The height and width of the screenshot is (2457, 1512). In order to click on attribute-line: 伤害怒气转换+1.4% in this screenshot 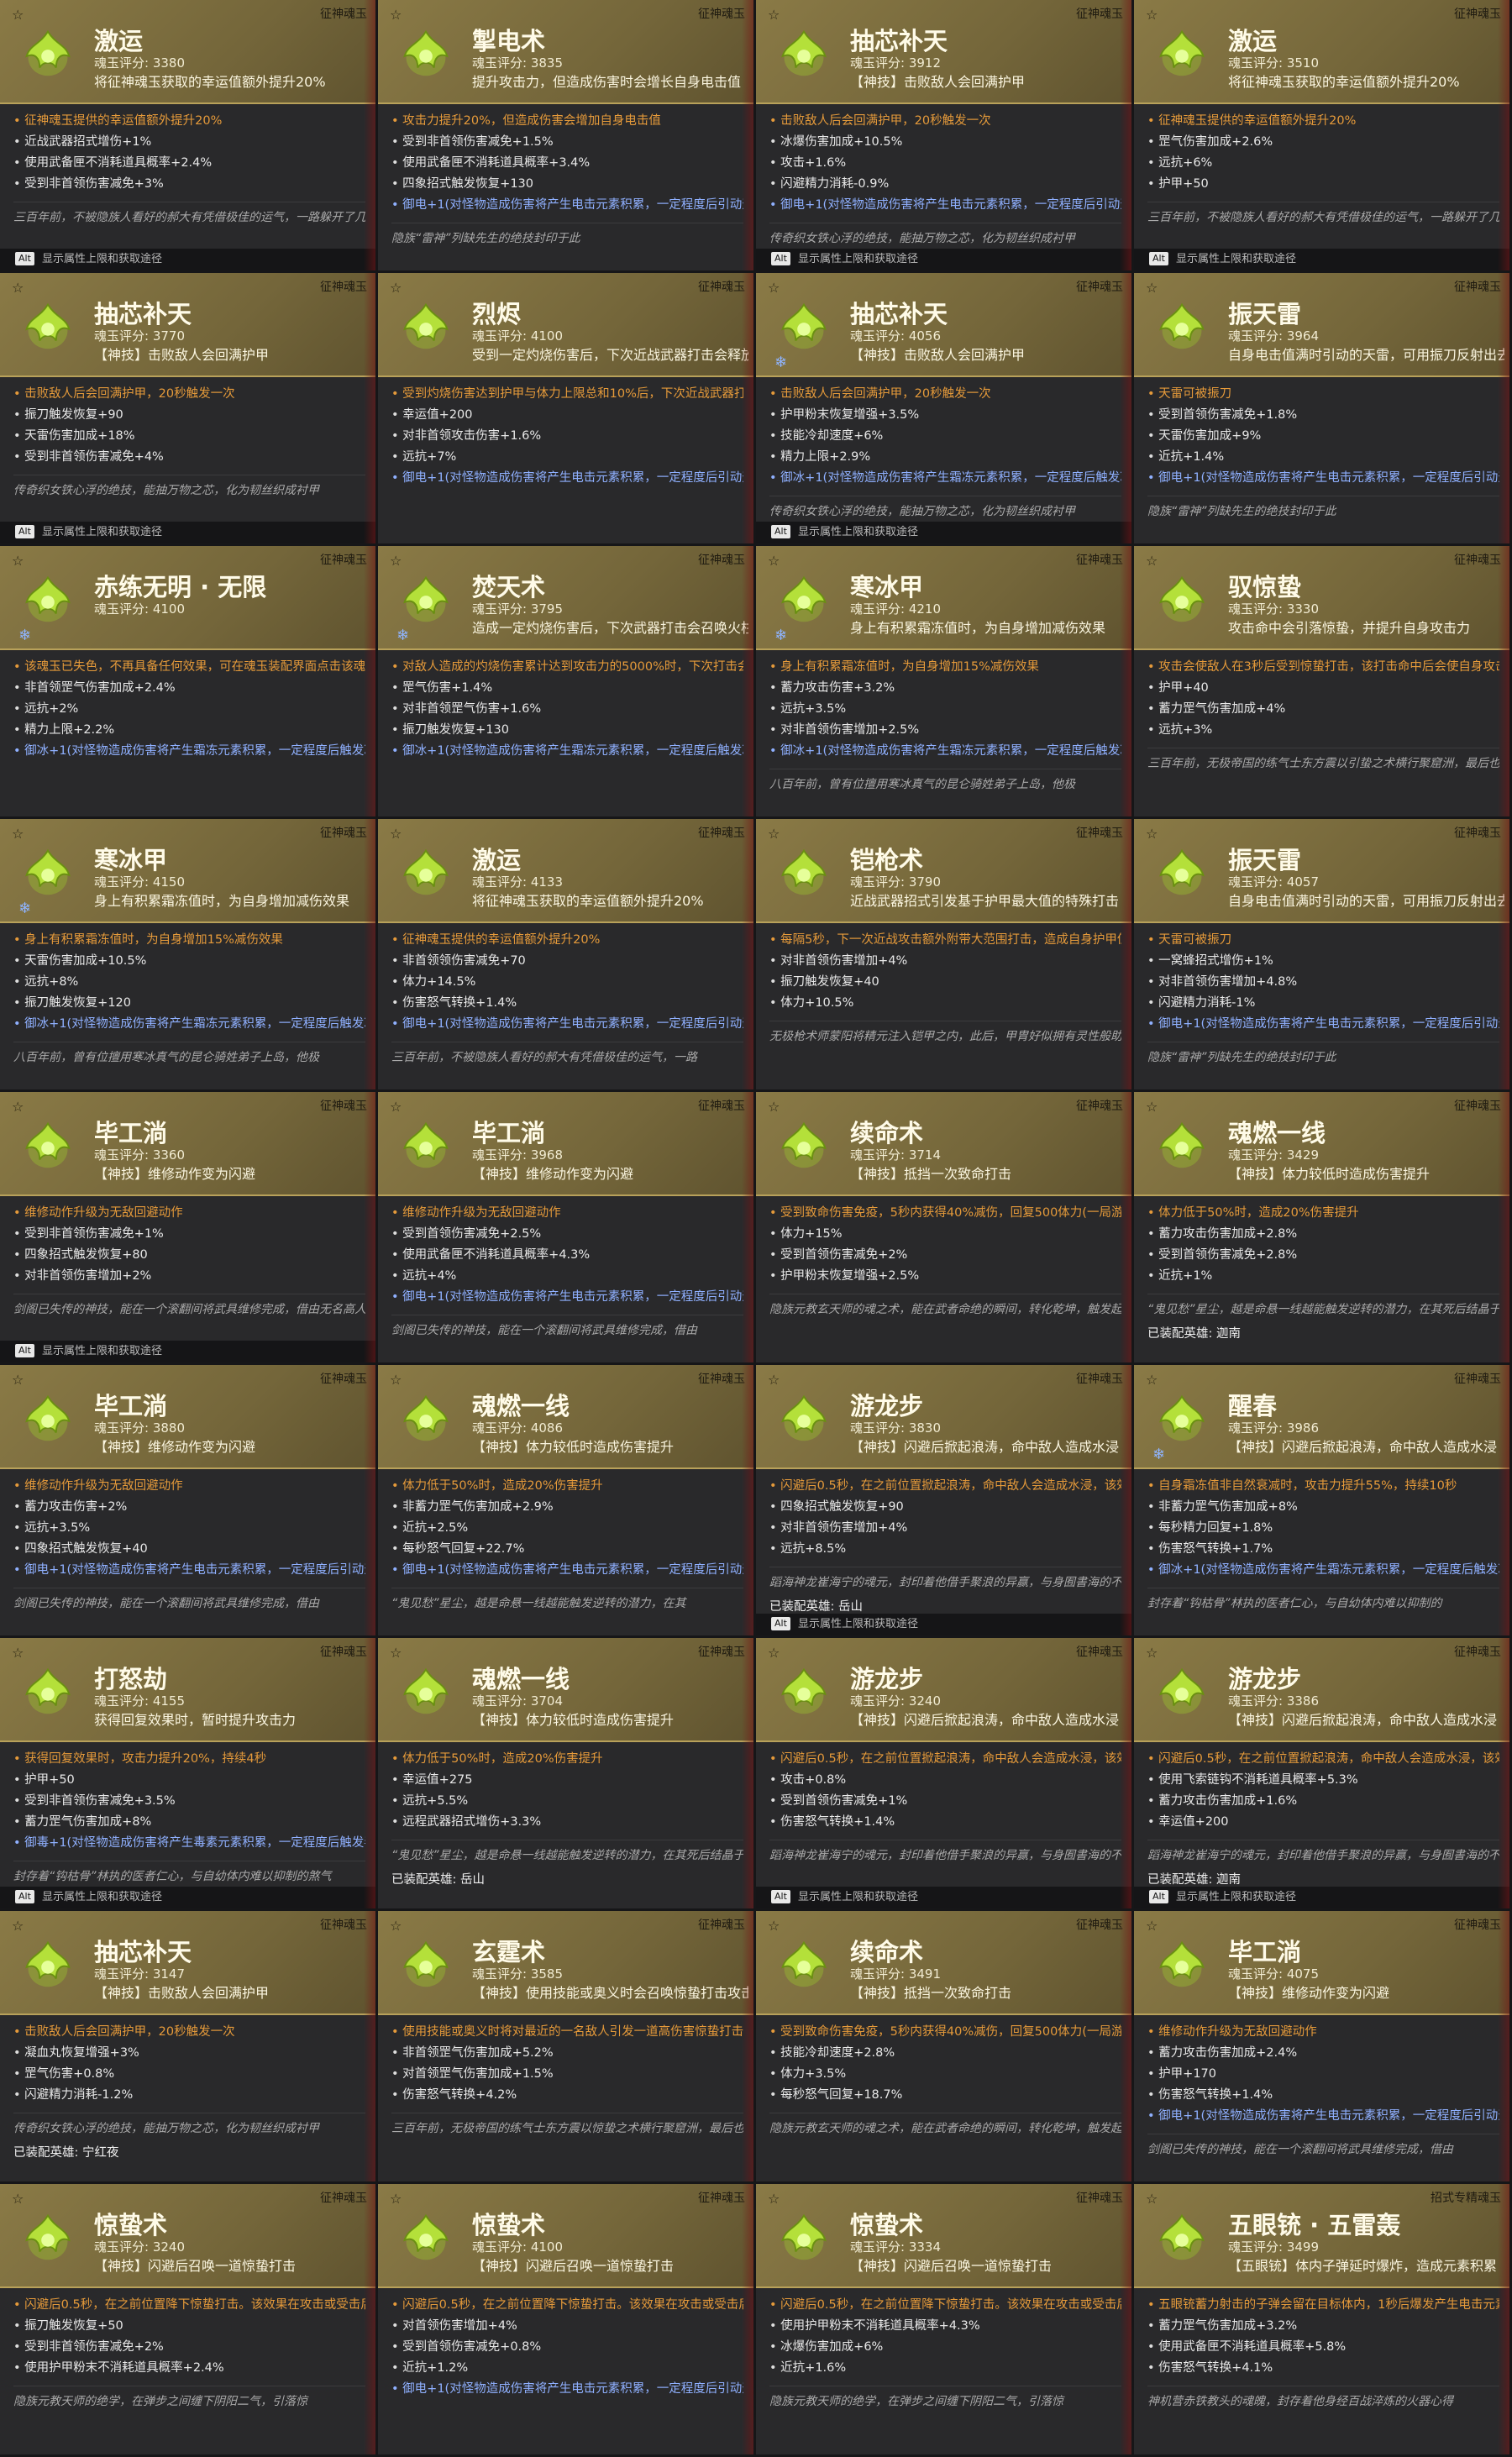, I will do `click(567, 1003)`.